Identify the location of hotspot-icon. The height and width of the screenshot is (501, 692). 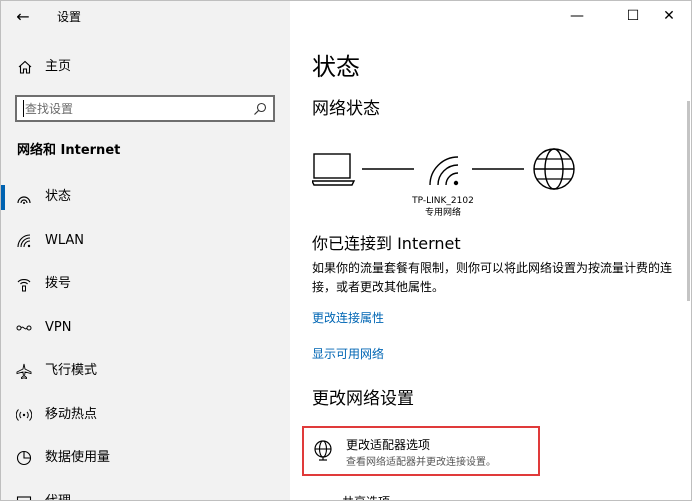
(24, 414).